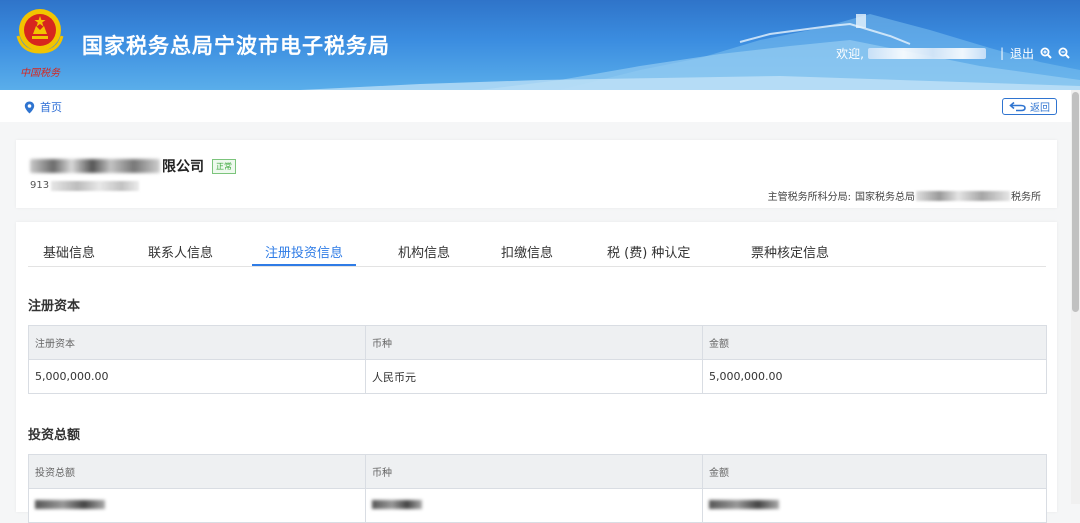 The image size is (1080, 523). Describe the element at coordinates (197, 471) in the screenshot. I see `column-header: 投资总额` at that location.